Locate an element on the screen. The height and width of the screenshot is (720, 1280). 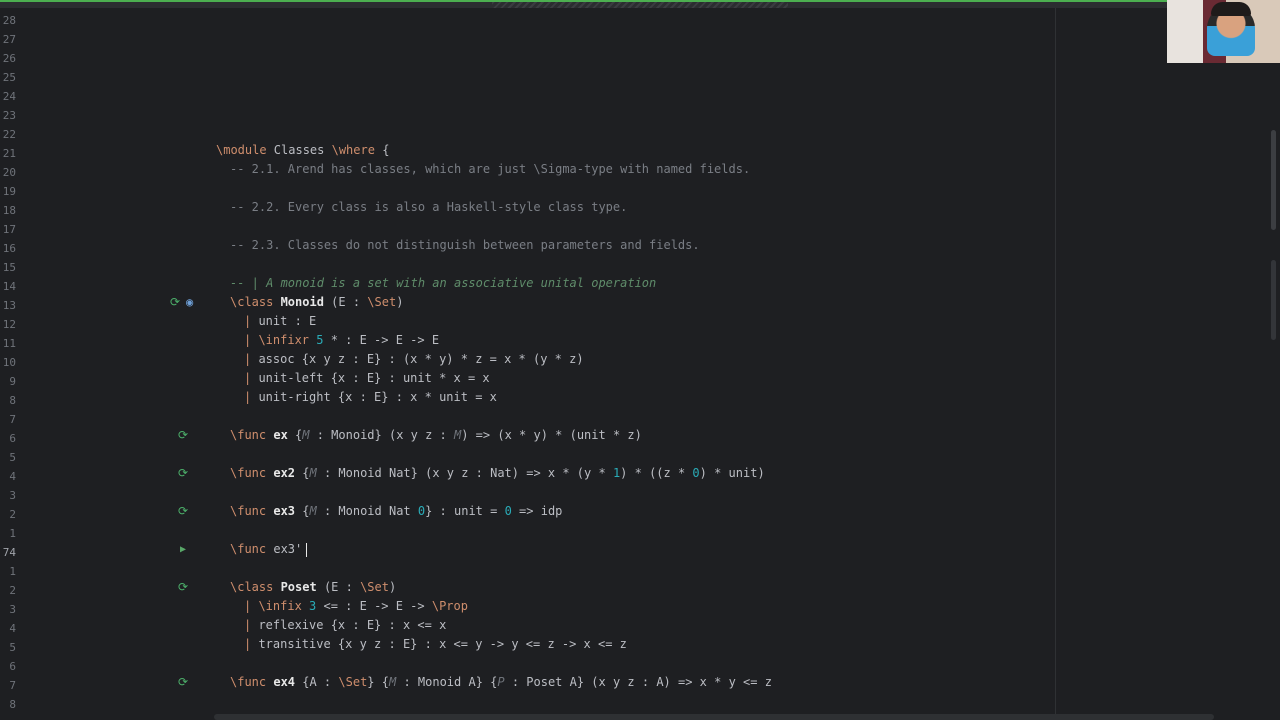
code-line-module: \module Classes \where { is located at coordinates (302, 150).